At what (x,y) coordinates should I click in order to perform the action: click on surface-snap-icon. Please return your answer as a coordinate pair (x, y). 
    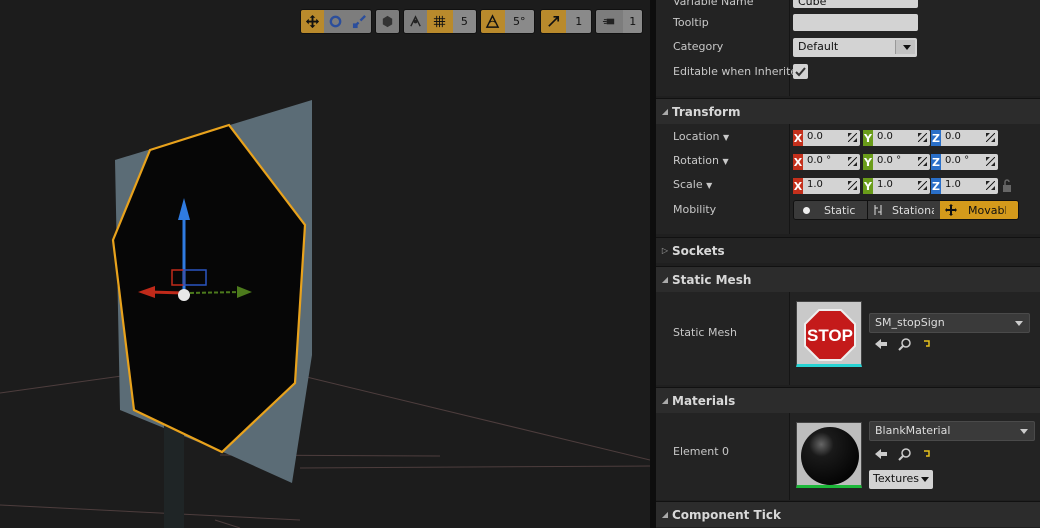
    Looking at the image, I should click on (416, 21).